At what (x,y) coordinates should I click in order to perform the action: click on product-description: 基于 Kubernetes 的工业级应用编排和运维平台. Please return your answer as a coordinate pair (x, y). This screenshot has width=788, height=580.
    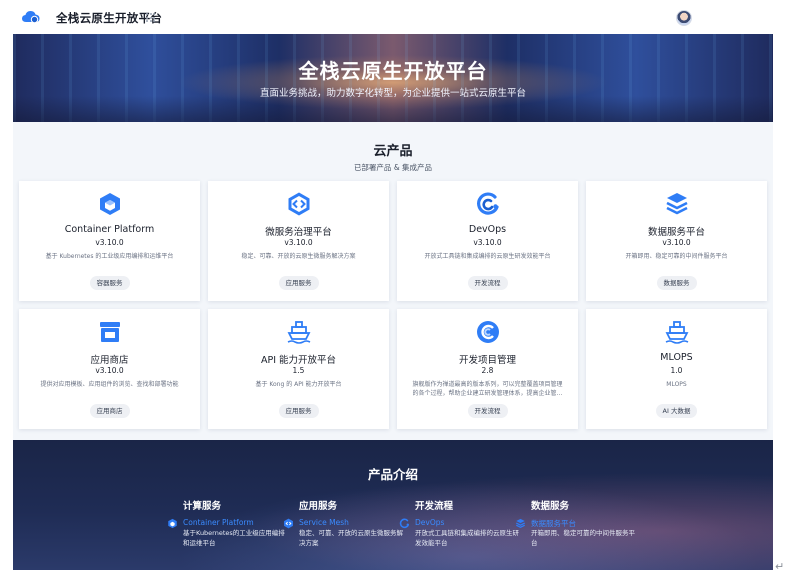
    Looking at the image, I should click on (109, 256).